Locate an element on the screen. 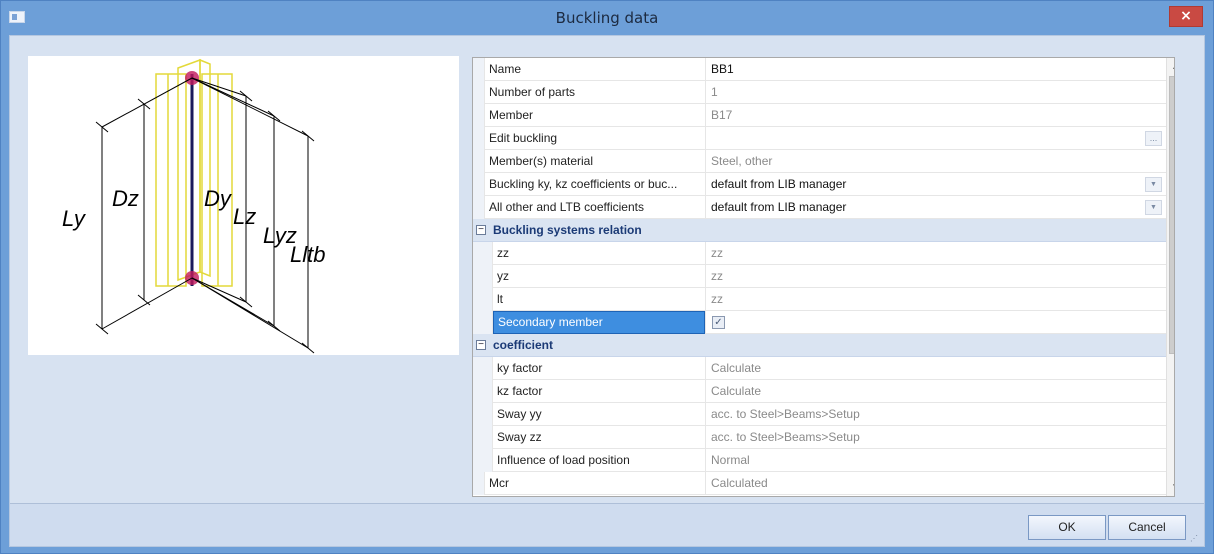  ky-factor-value: Calculate is located at coordinates (934, 368).